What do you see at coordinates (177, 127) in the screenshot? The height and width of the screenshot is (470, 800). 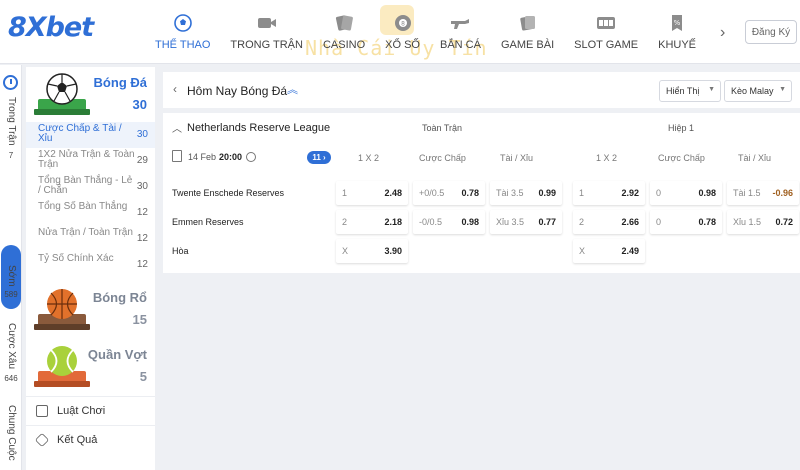 I see `chevron-up-icon: ︿` at bounding box center [177, 127].